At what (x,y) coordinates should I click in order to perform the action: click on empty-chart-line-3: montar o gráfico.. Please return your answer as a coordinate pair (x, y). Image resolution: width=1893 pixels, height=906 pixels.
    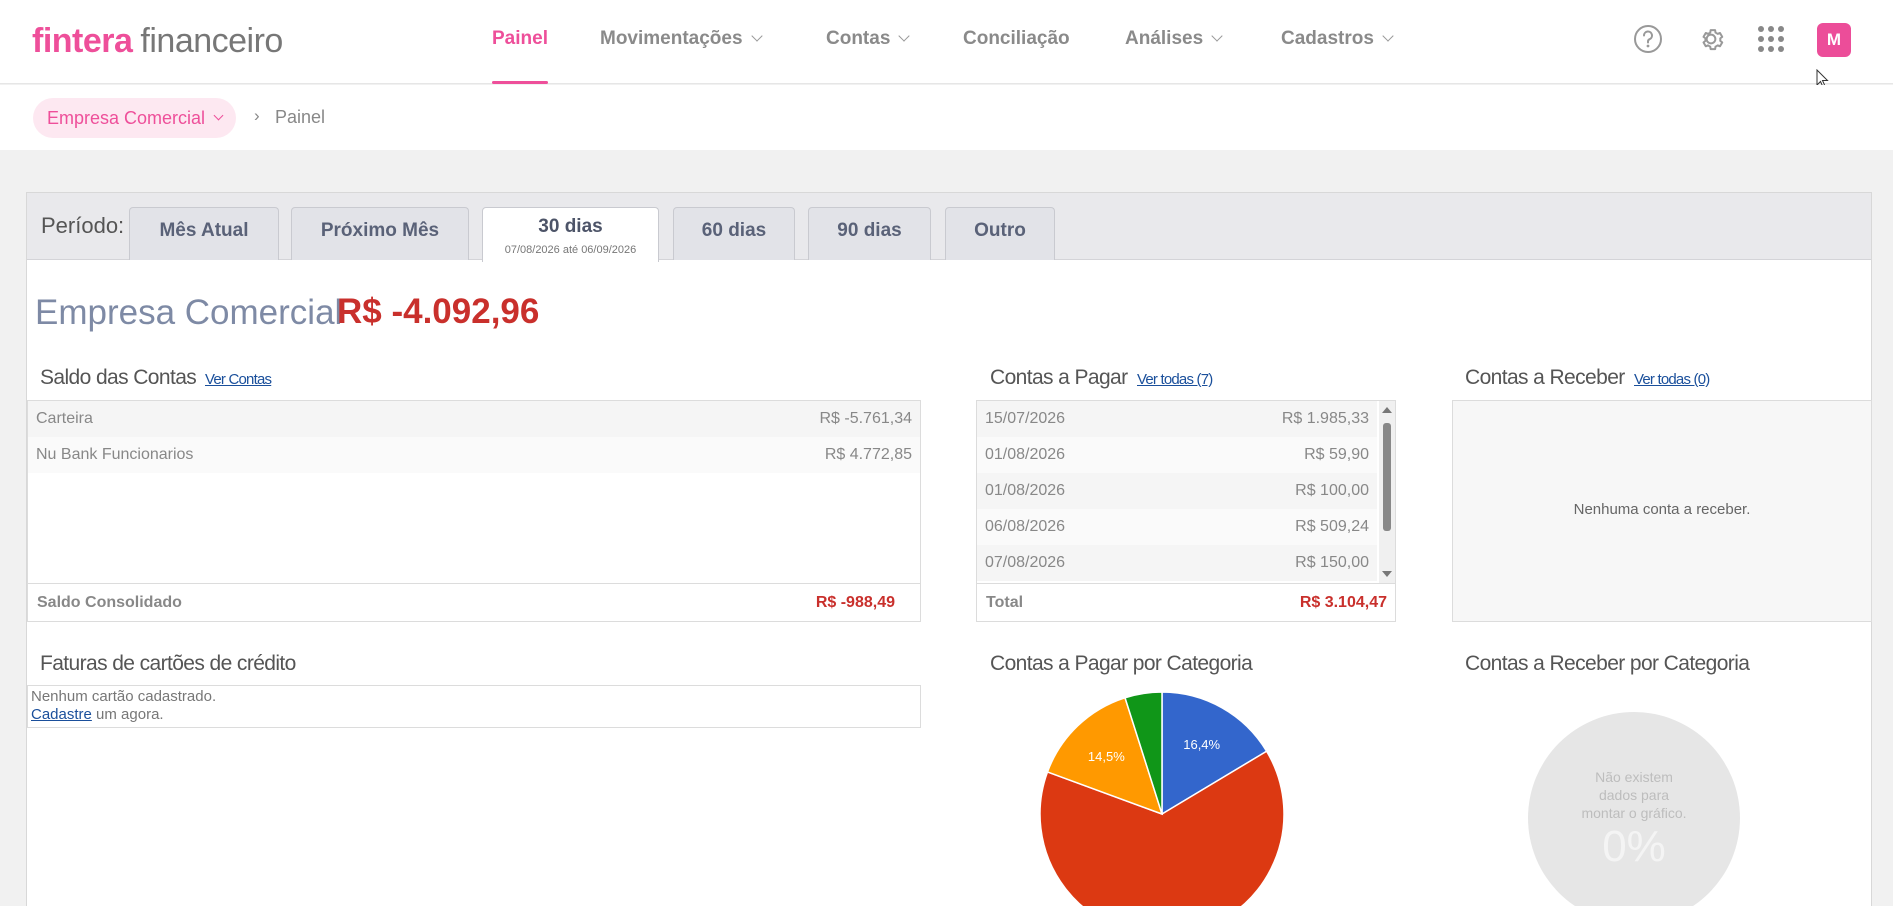
    Looking at the image, I should click on (1633, 813).